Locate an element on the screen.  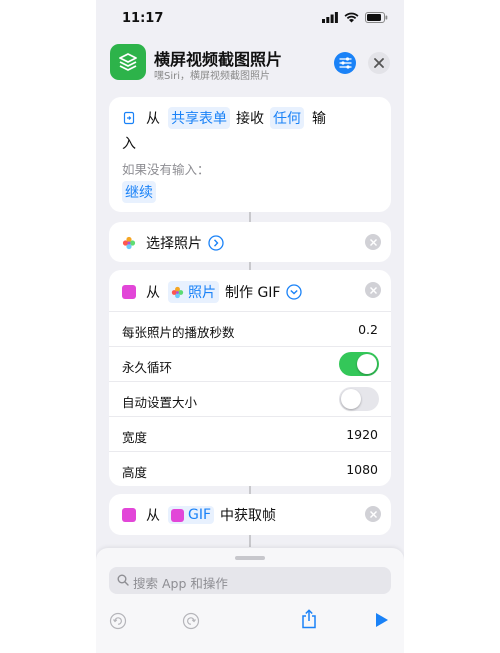
share-icon is located at coordinates (309, 619).